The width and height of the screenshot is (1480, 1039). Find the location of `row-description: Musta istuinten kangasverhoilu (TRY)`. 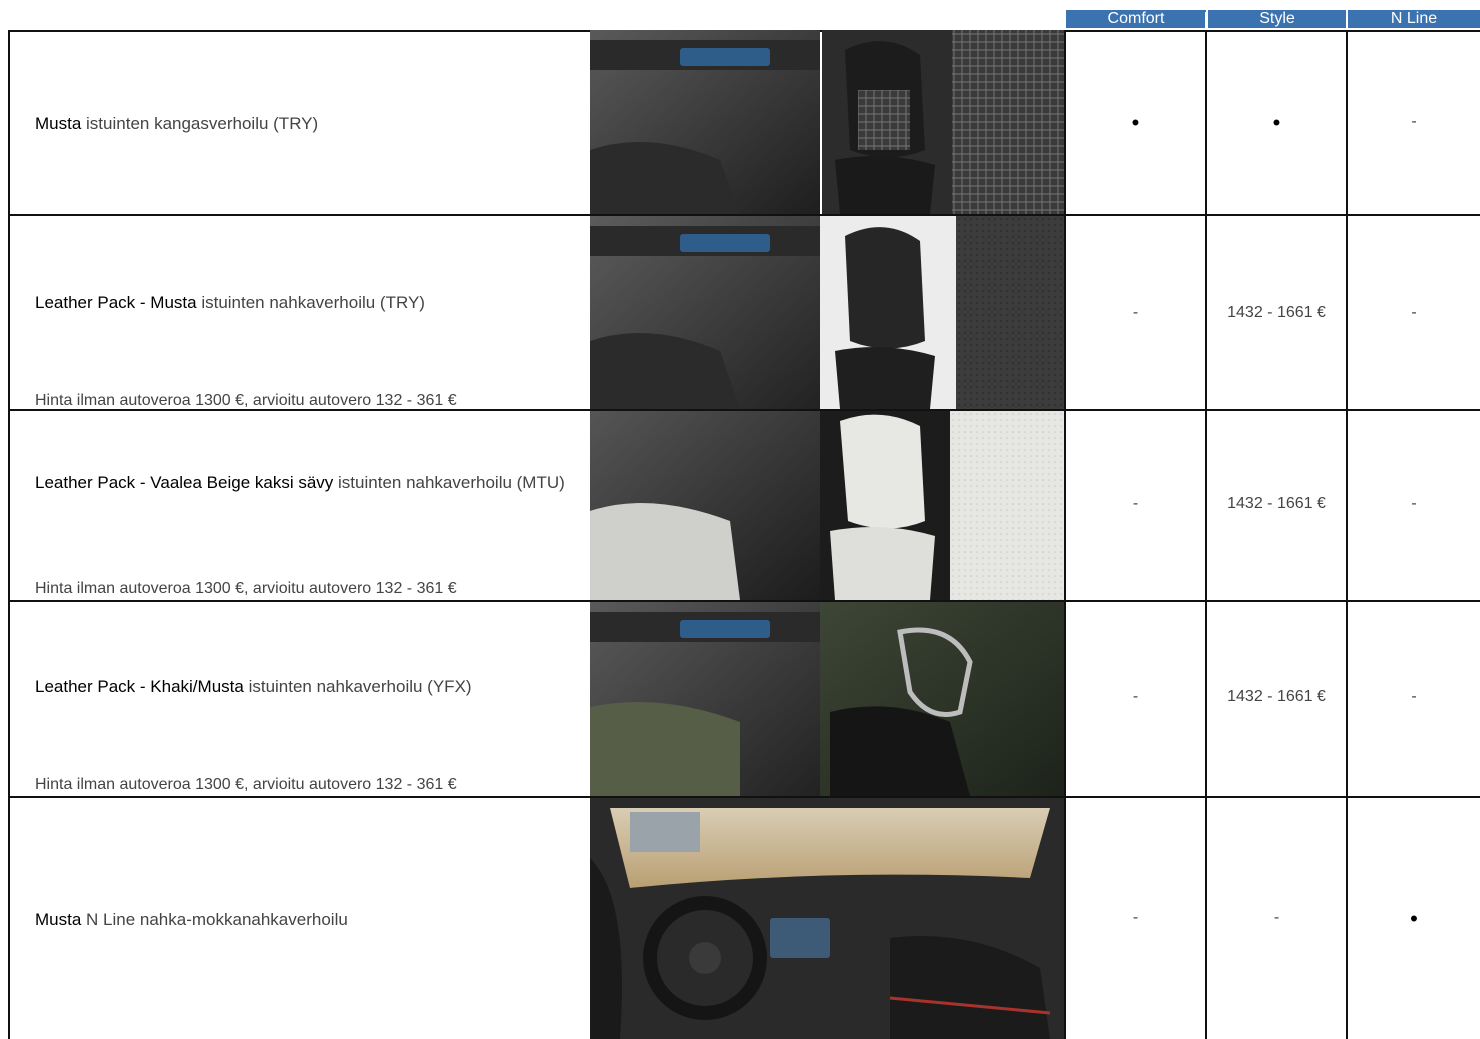

row-description: Musta istuinten kangasverhoilu (TRY) is located at coordinates (305, 123).